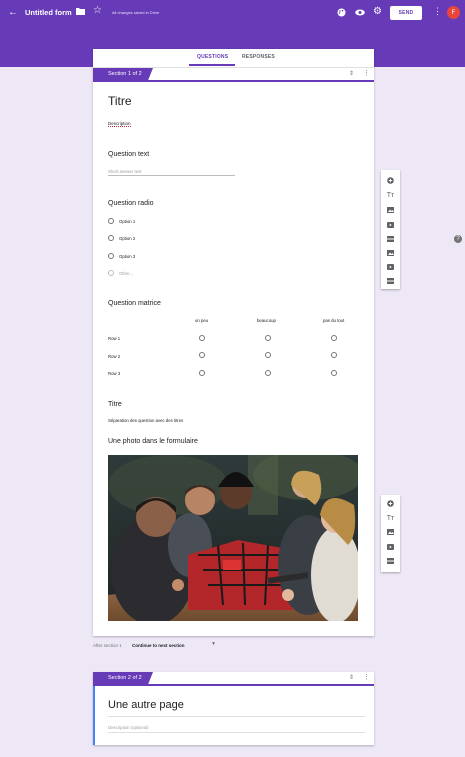 The width and height of the screenshot is (465, 757). I want to click on settings-gear-icon: ⚙, so click(377, 12).